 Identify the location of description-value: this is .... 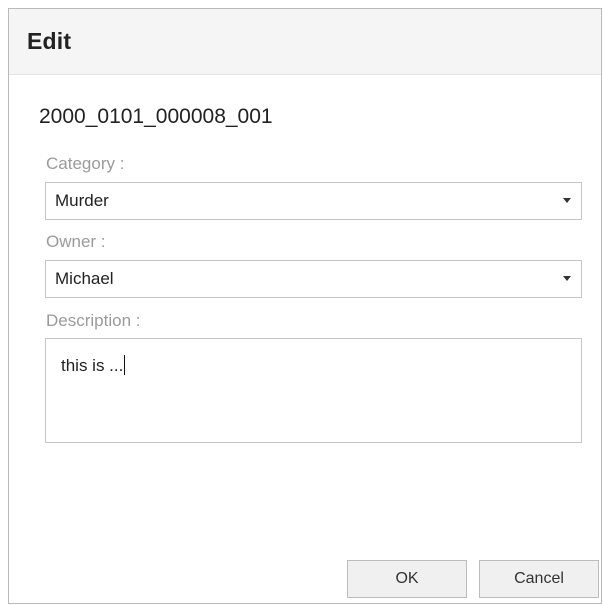
(93, 365).